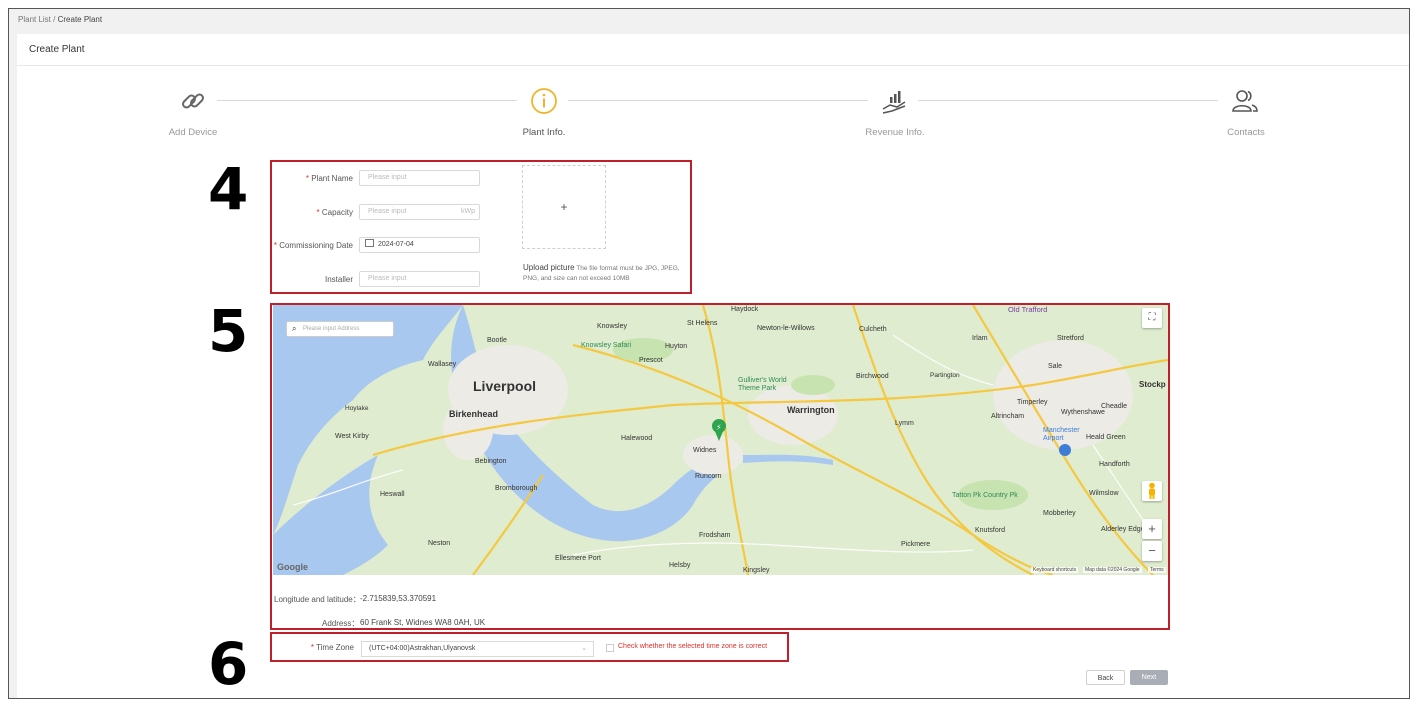 The image size is (1420, 708). What do you see at coordinates (1055, 366) in the screenshot?
I see `map-label-sale: Sale` at bounding box center [1055, 366].